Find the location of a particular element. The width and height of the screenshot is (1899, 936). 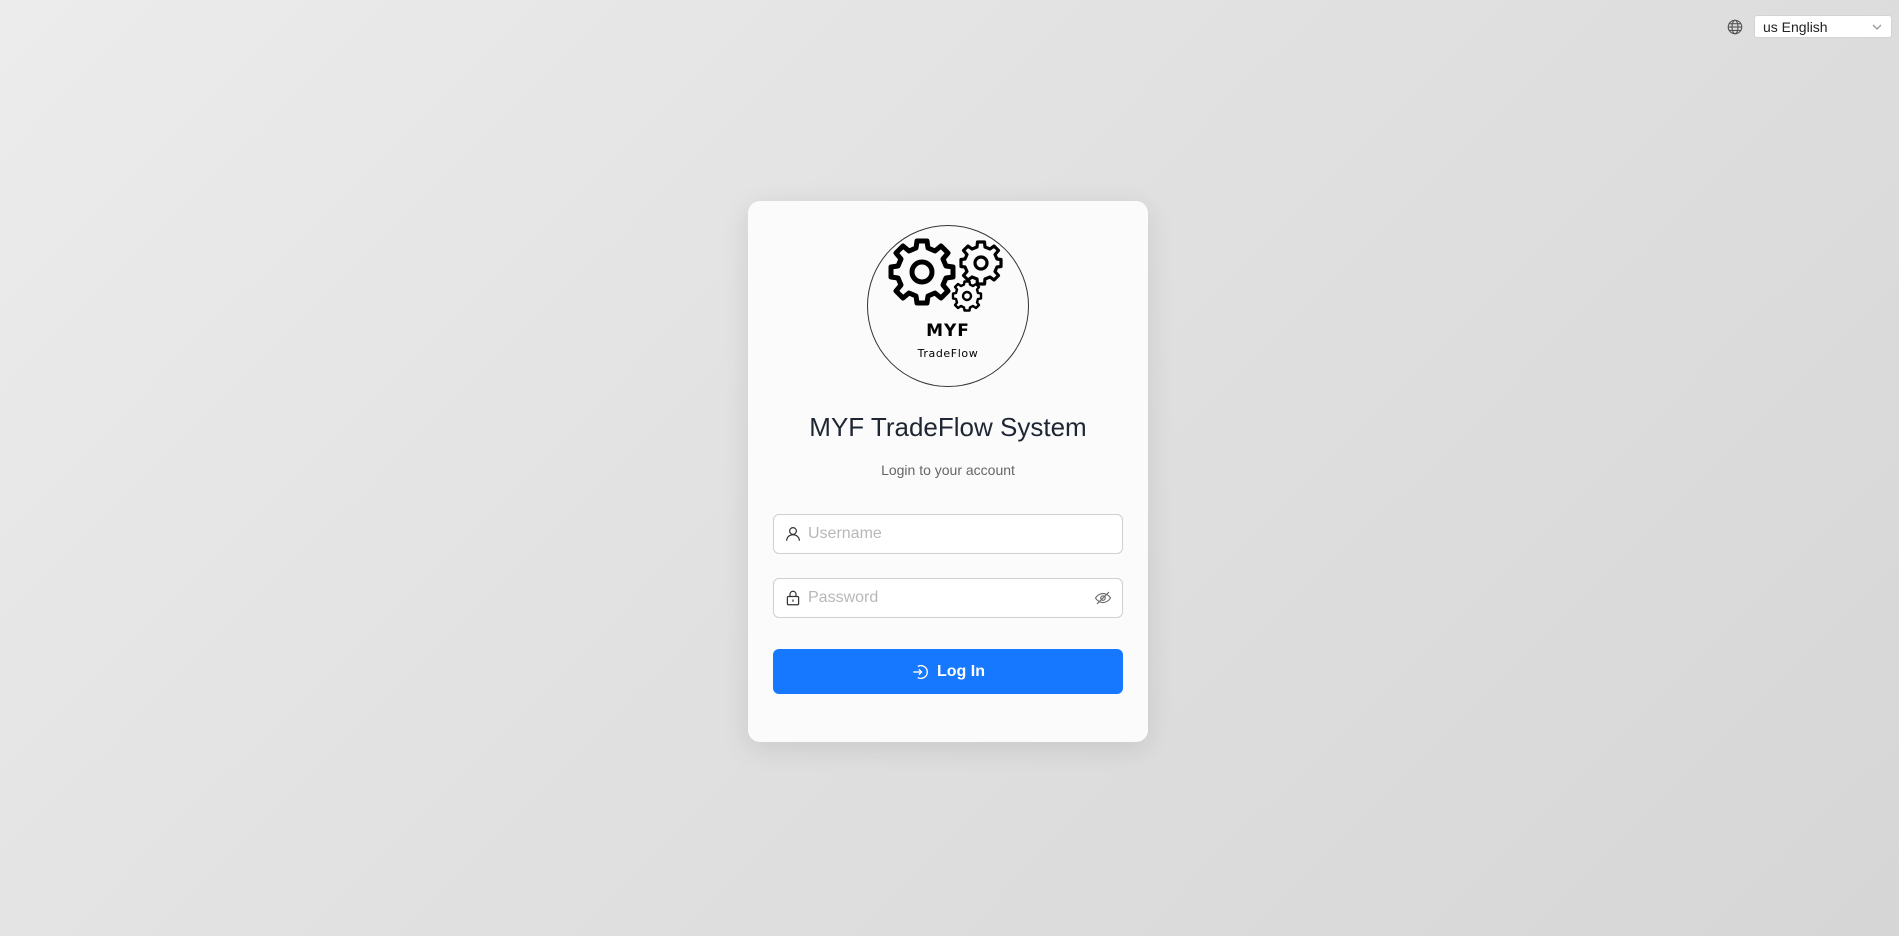

language-select: us English is located at coordinates (1823, 26).